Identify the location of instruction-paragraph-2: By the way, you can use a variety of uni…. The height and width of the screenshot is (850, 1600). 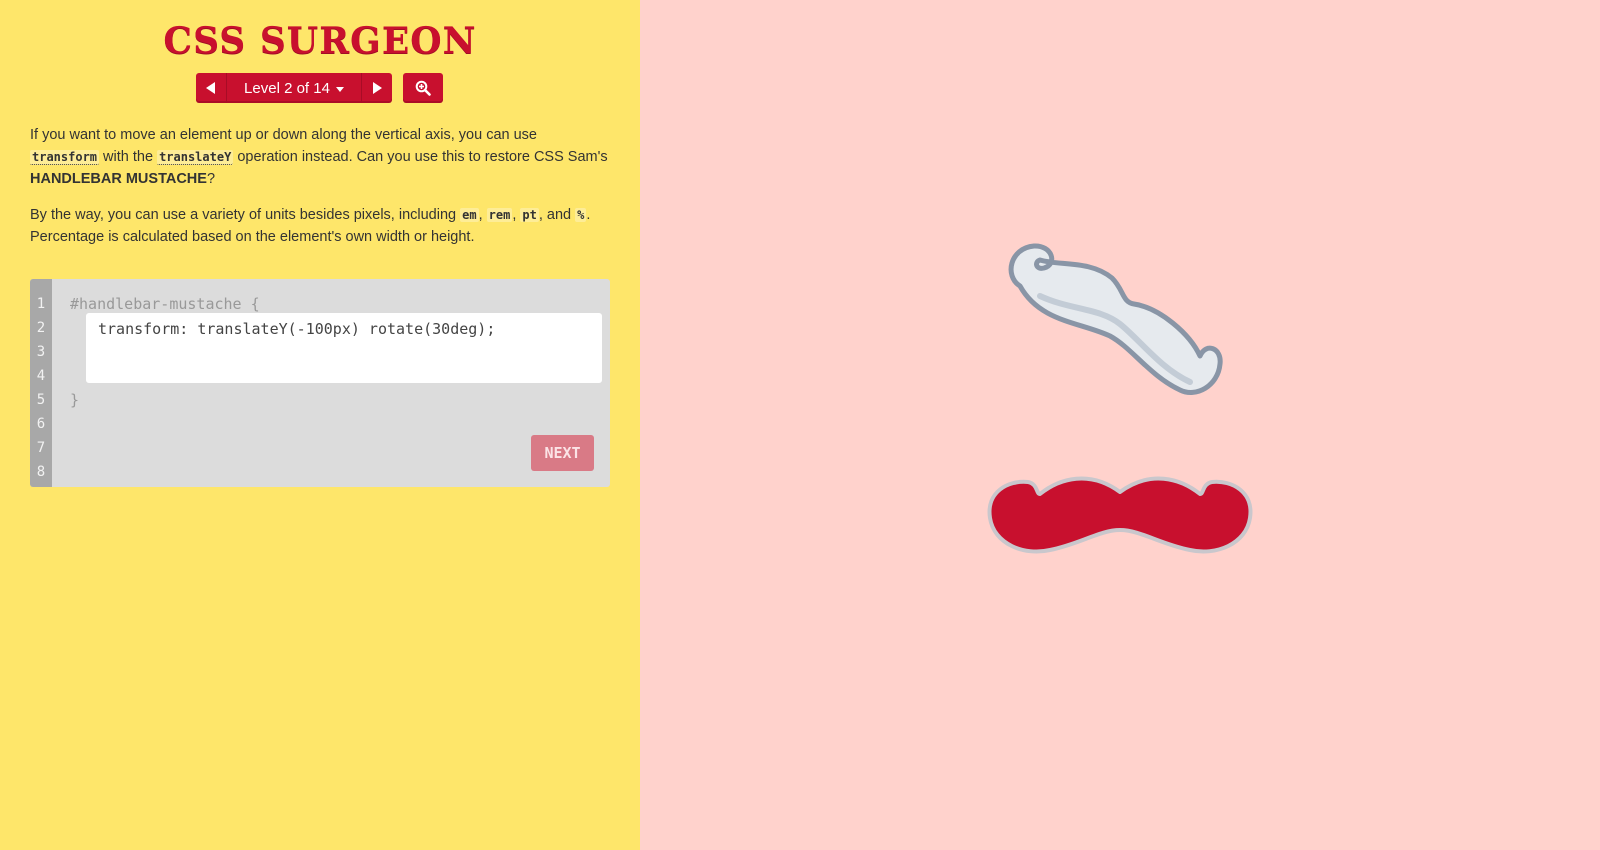
(320, 226).